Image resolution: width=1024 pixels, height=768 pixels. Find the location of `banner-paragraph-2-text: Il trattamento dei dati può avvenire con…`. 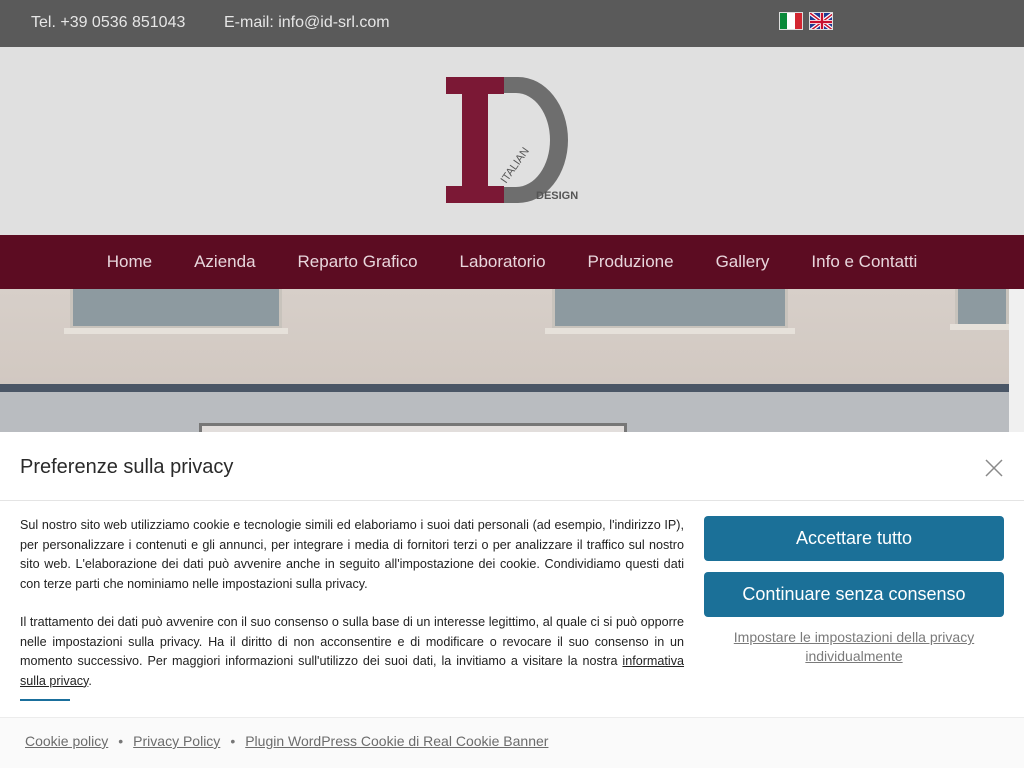

banner-paragraph-2-text: Il trattamento dei dati può avvenire con… is located at coordinates (352, 641).